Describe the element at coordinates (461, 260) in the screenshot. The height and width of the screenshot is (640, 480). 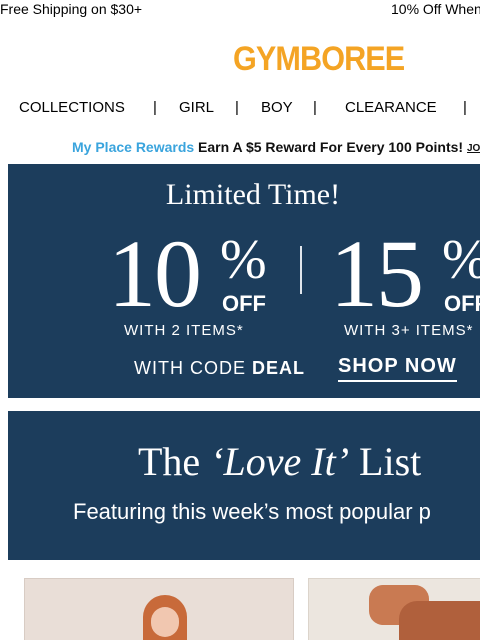
I see `offer2-percent: %` at that location.